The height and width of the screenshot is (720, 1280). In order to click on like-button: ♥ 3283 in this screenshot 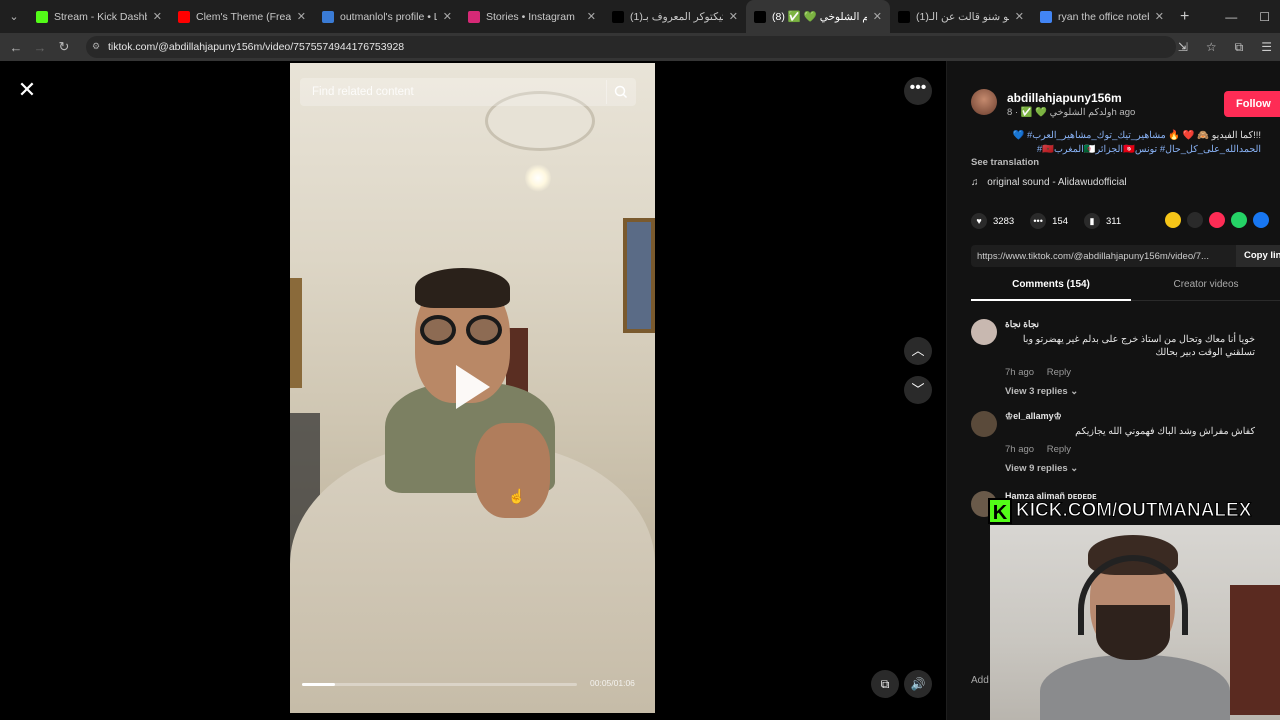, I will do `click(992, 221)`.